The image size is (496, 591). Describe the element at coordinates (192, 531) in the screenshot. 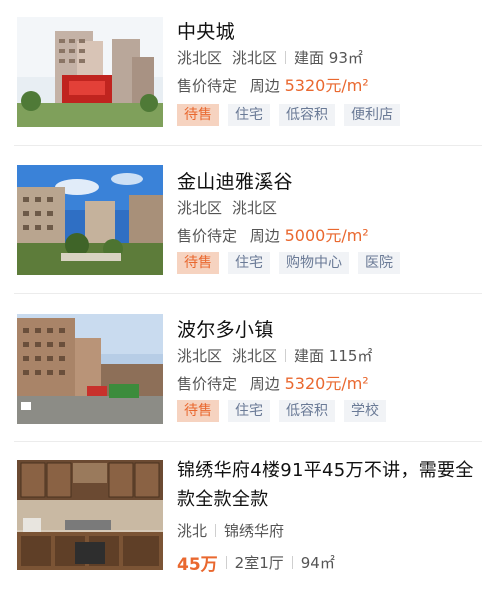

I see `district: 洮北` at that location.